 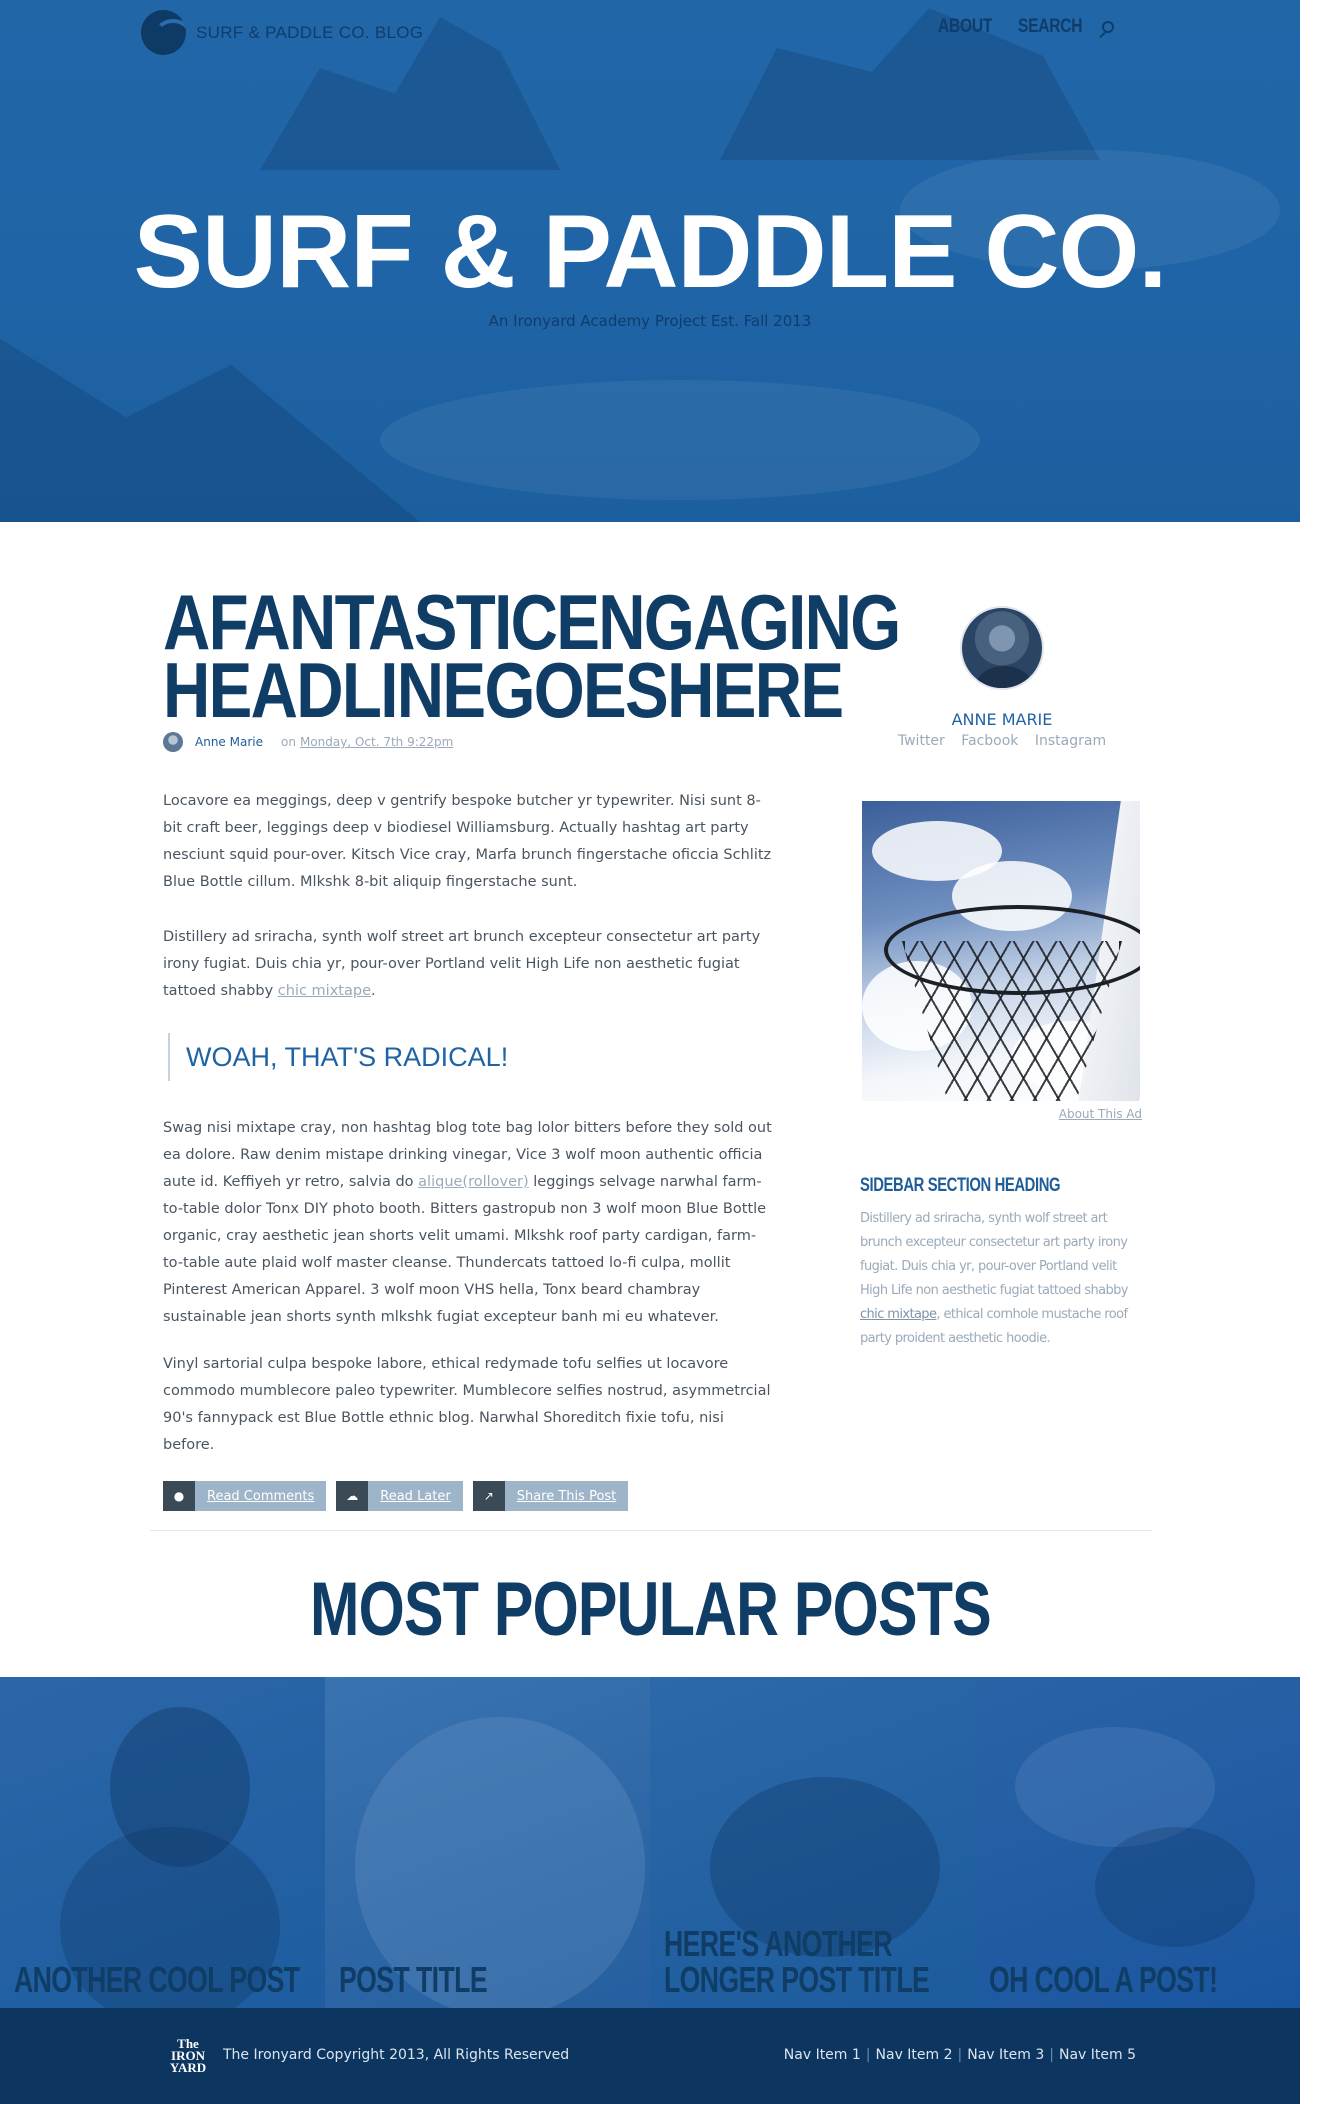 I want to click on ad-image, so click(x=1001, y=951).